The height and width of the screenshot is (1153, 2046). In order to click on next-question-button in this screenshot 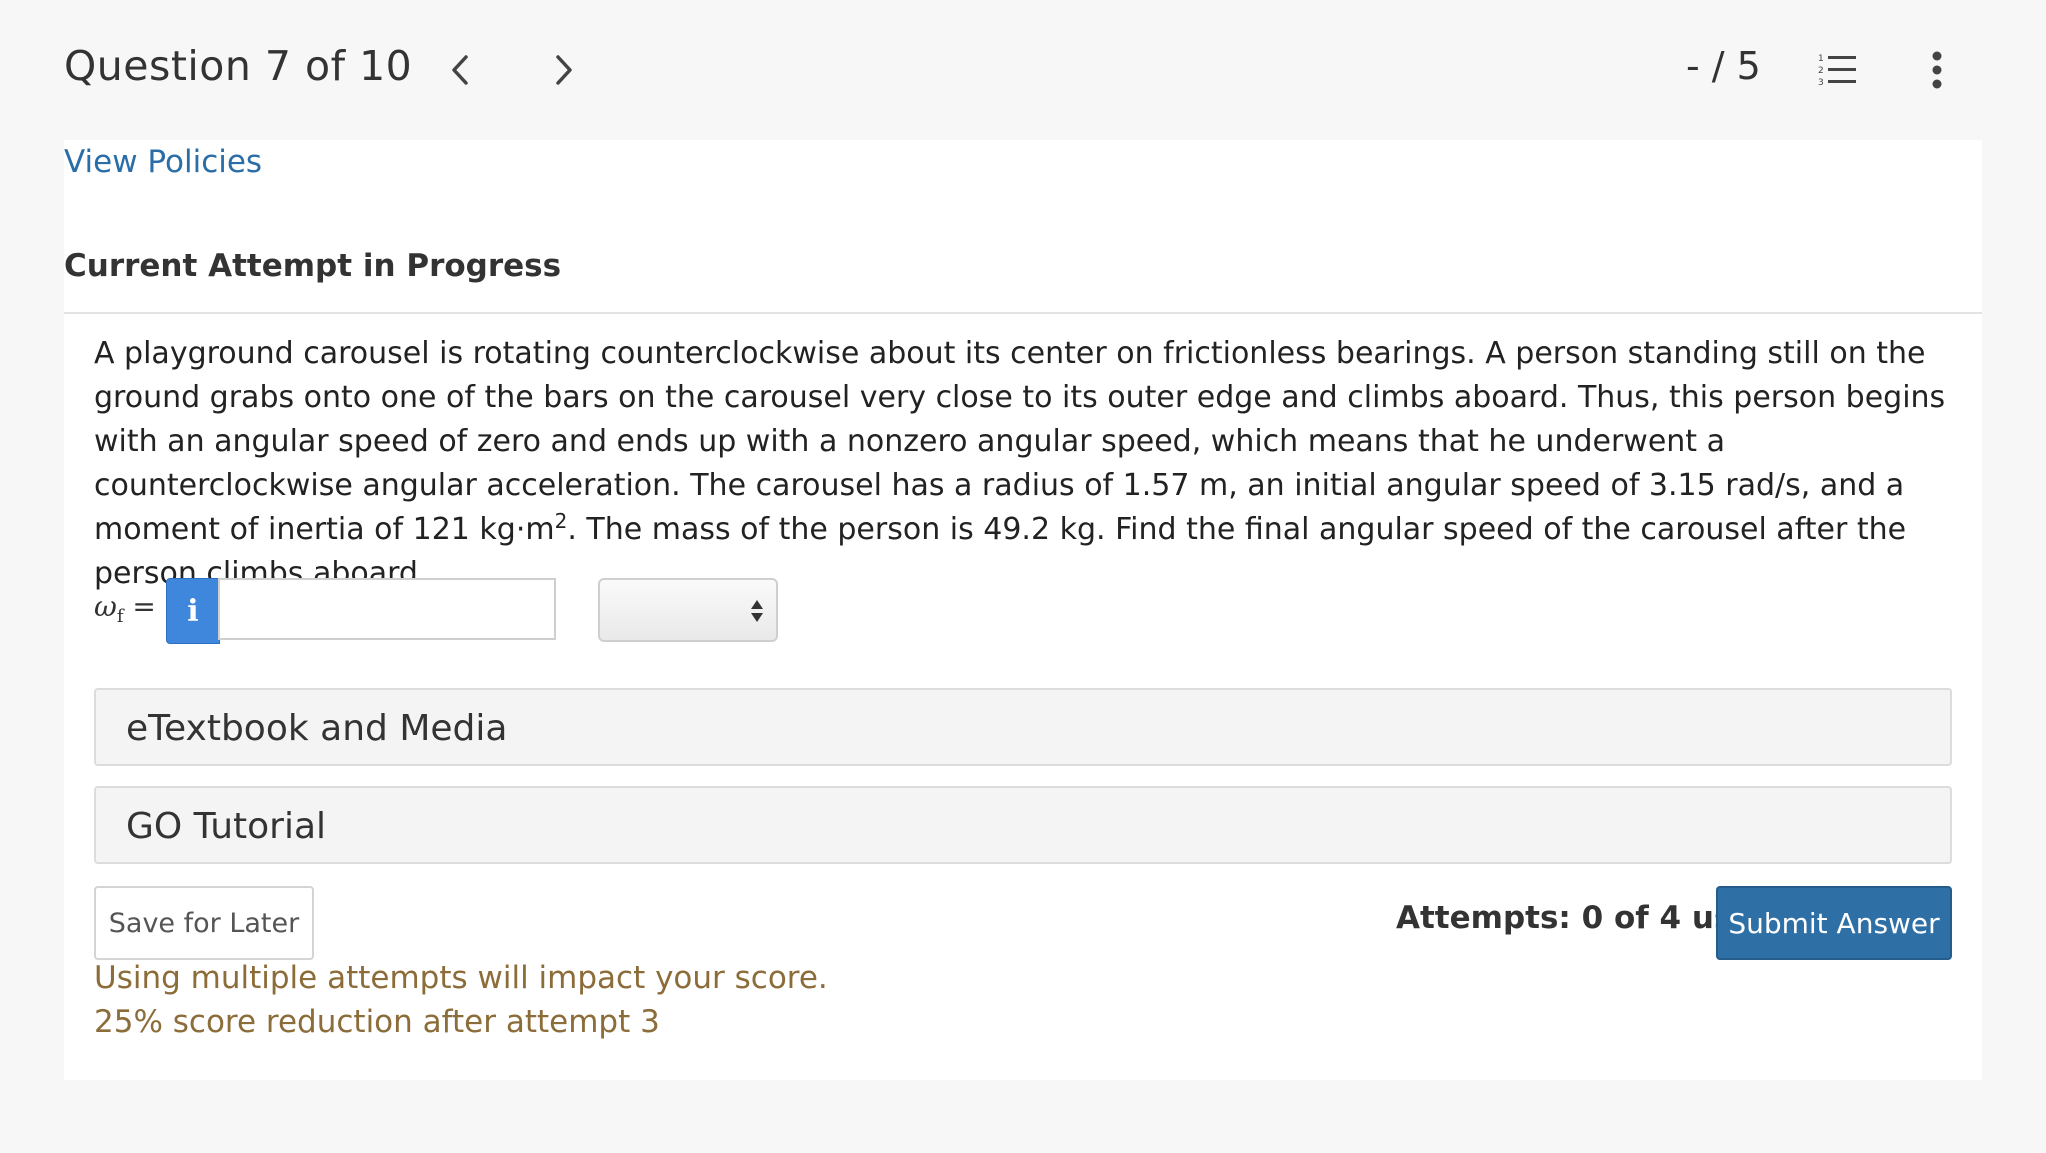, I will do `click(564, 70)`.